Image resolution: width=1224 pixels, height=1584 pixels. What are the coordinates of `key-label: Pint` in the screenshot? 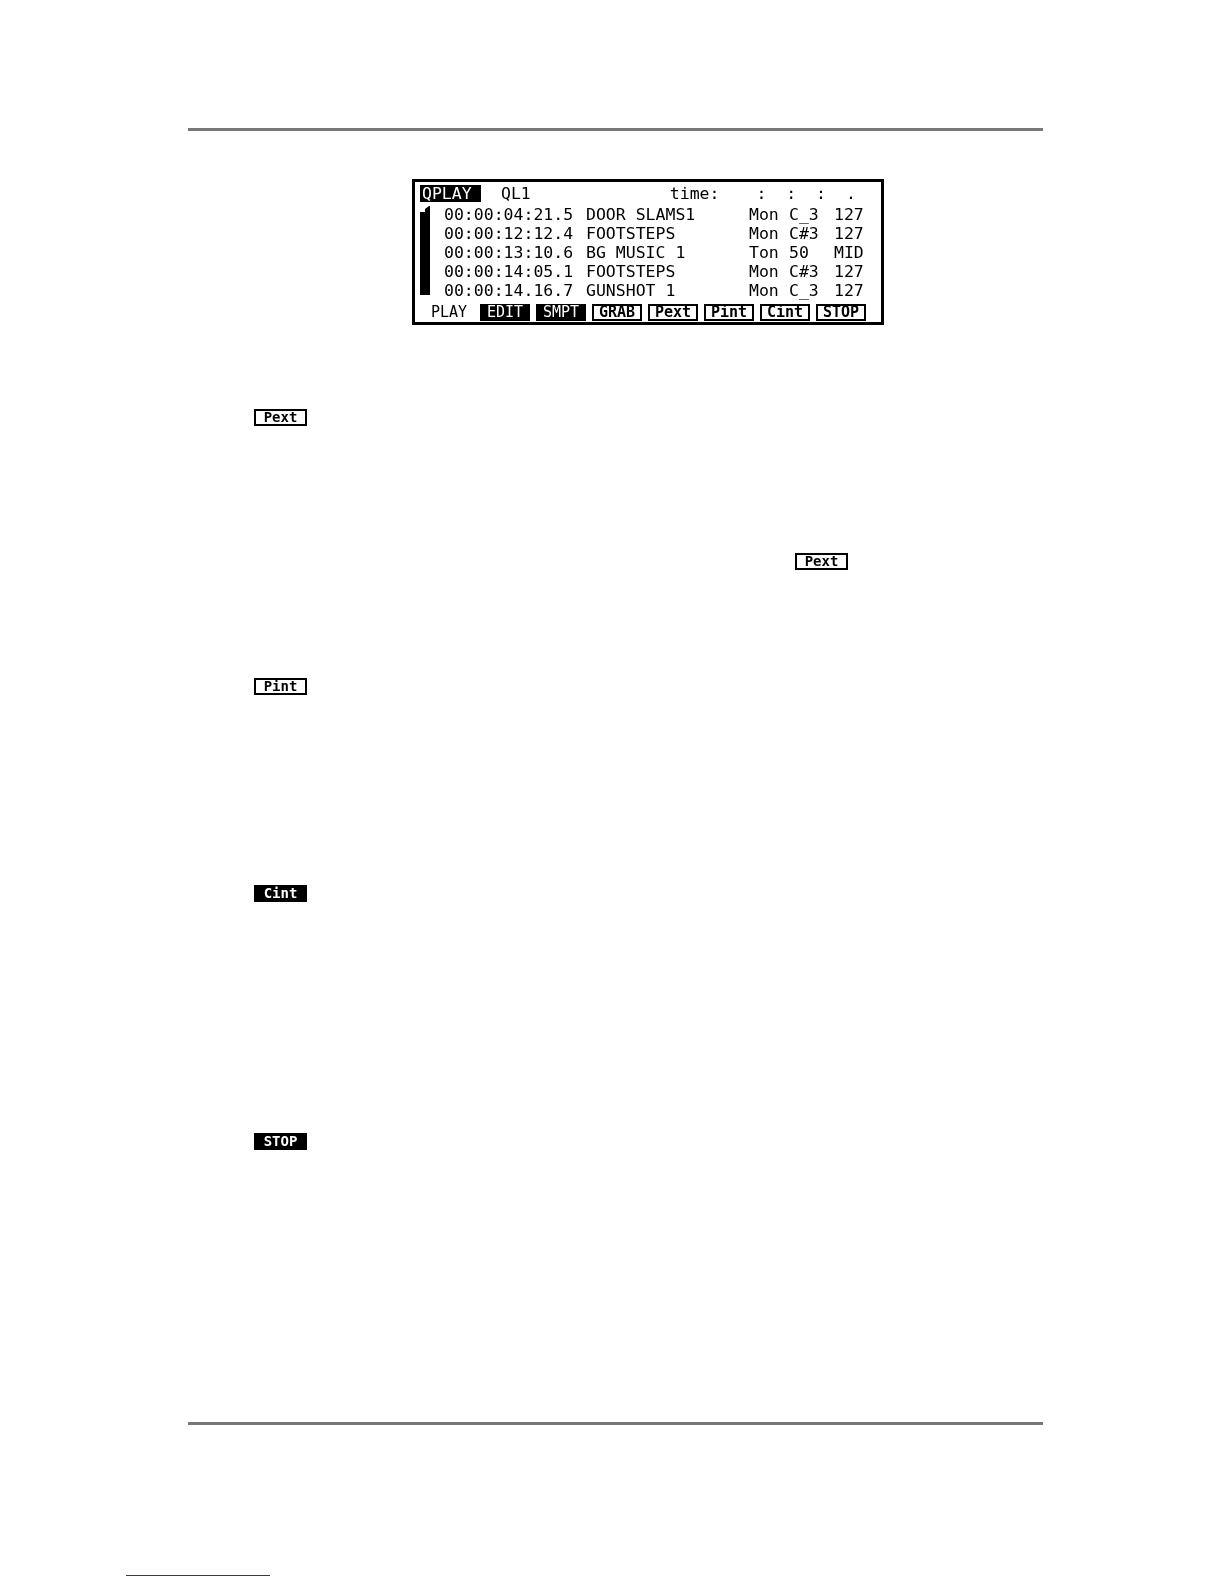 It's located at (280, 686).